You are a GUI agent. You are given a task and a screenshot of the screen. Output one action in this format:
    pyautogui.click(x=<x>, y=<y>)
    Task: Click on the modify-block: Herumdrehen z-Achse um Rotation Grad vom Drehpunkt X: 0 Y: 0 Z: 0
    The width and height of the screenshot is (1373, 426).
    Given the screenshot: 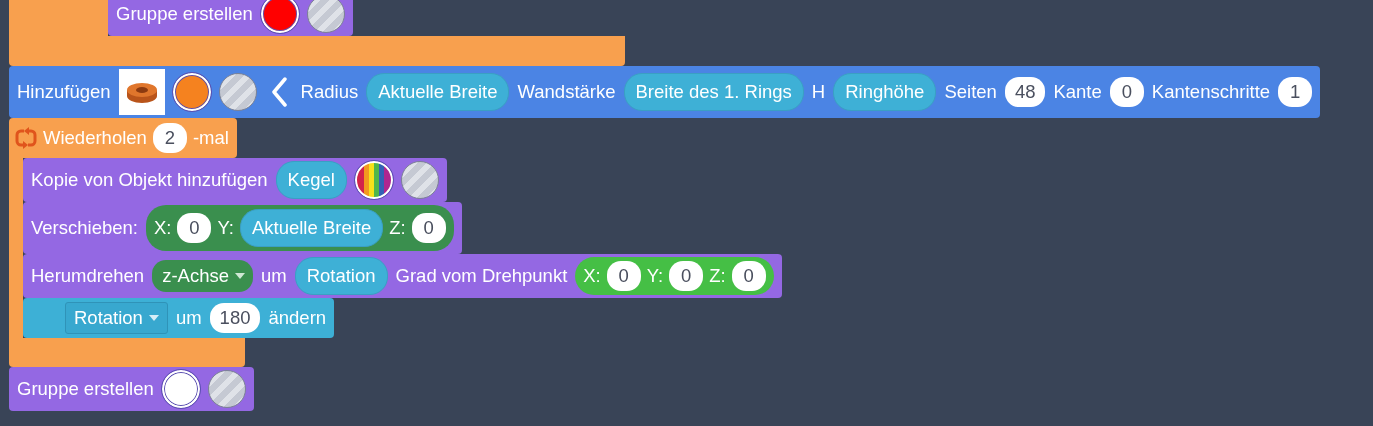 What is the action you would take?
    pyautogui.click(x=402, y=276)
    